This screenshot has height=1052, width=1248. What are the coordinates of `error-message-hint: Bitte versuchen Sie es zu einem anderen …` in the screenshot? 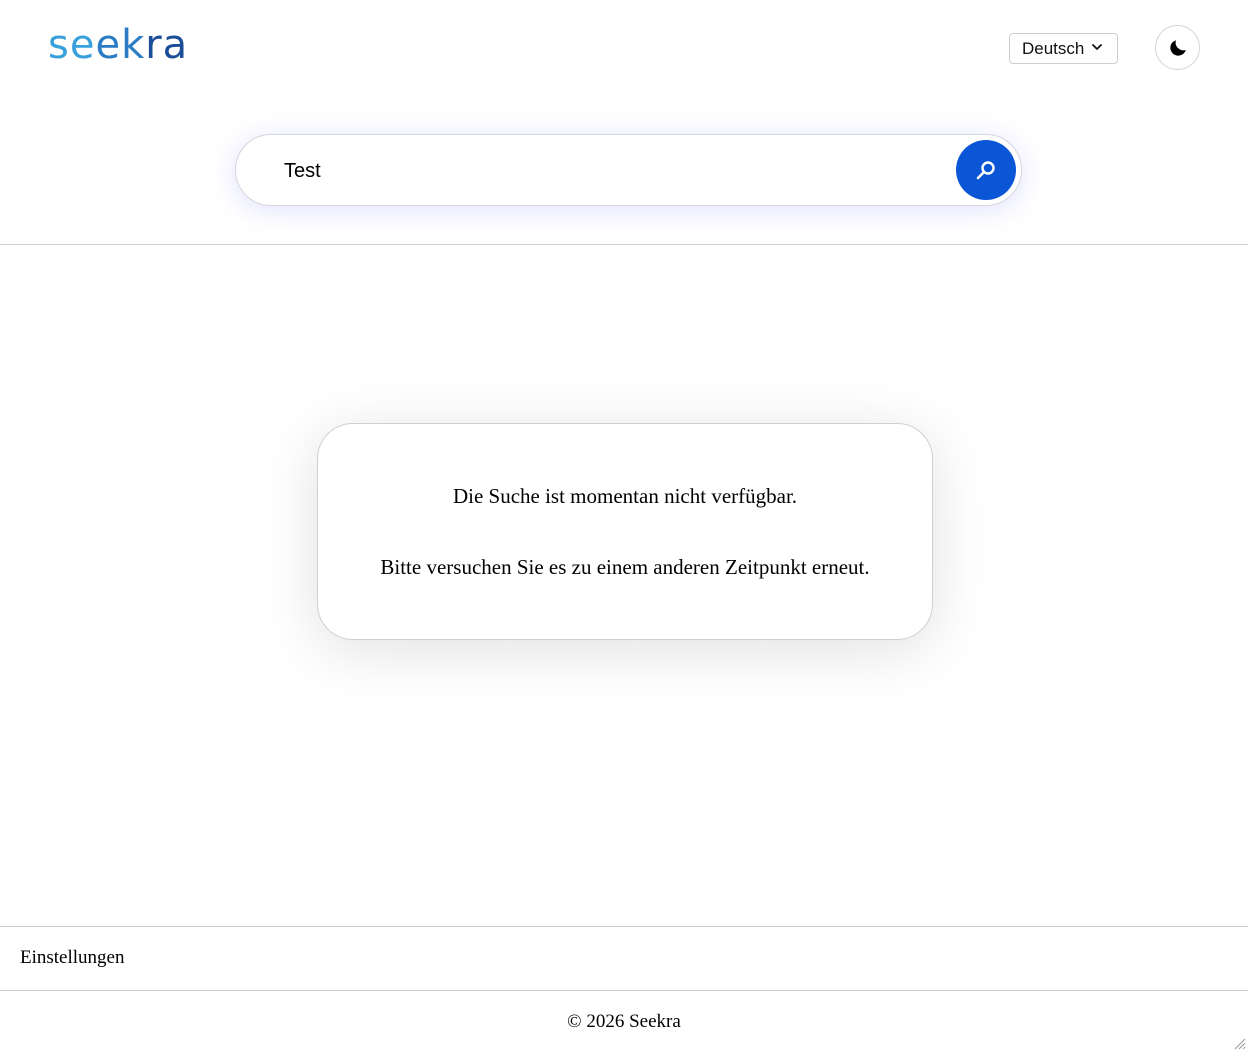 It's located at (625, 567).